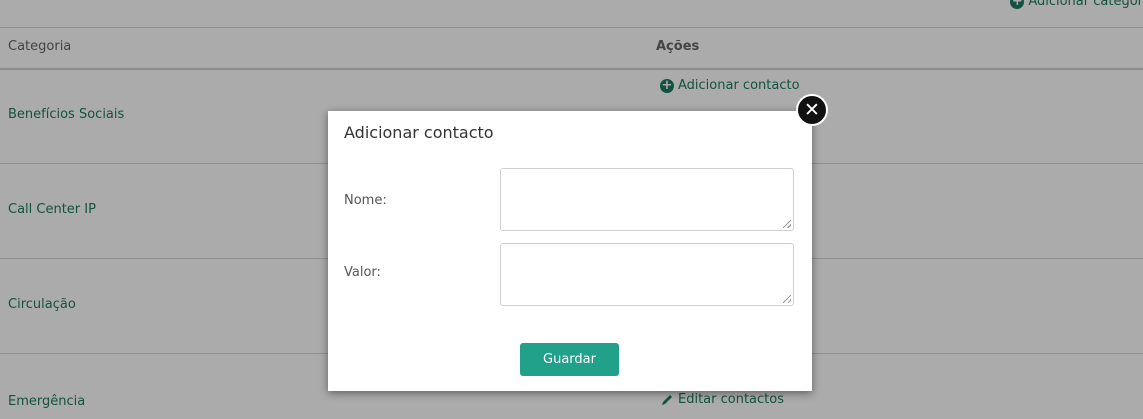 The height and width of the screenshot is (419, 1143). I want to click on save-button: Guardar, so click(569, 359).